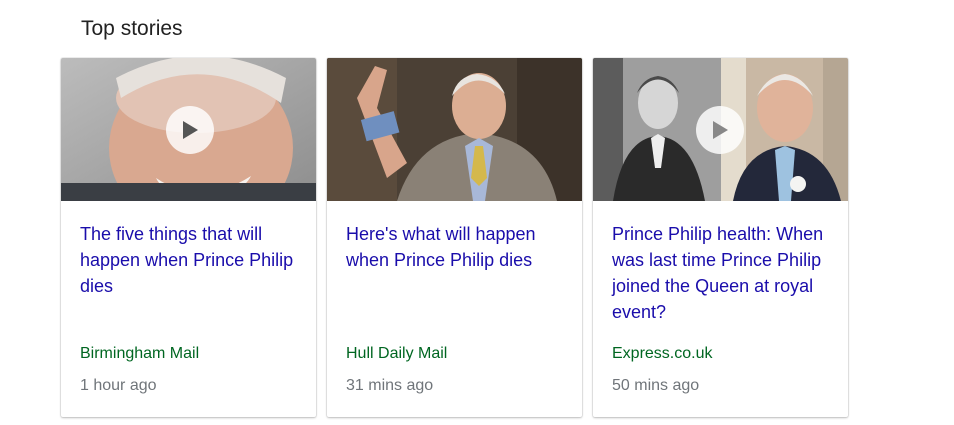  What do you see at coordinates (390, 385) in the screenshot?
I see `story-time: 31 mins ago` at bounding box center [390, 385].